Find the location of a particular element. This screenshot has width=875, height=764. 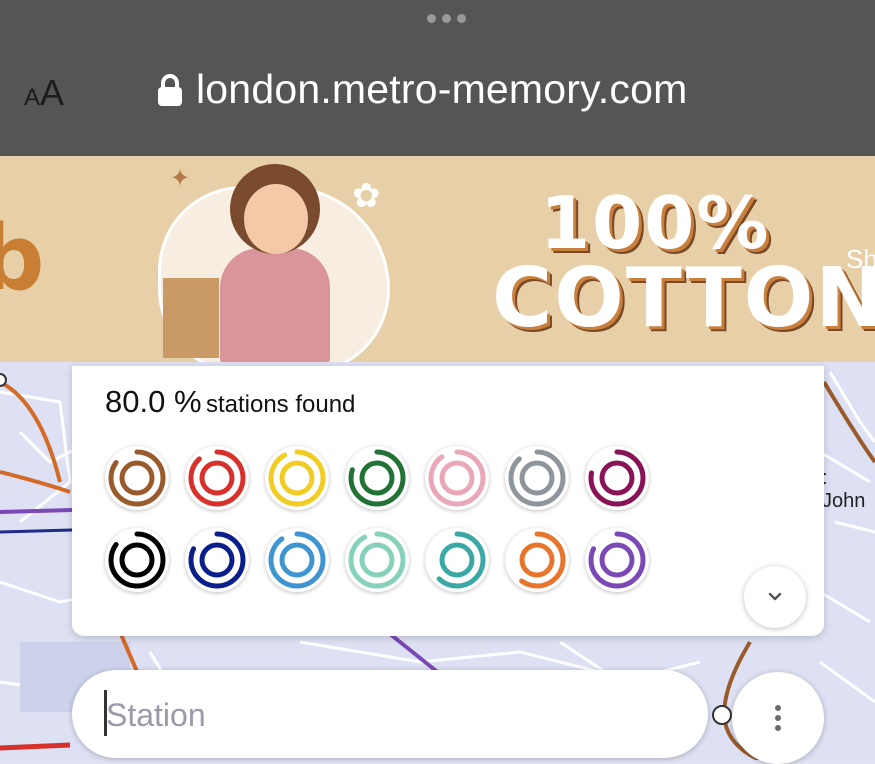

ad-partial-text-left: b is located at coordinates (22, 258).